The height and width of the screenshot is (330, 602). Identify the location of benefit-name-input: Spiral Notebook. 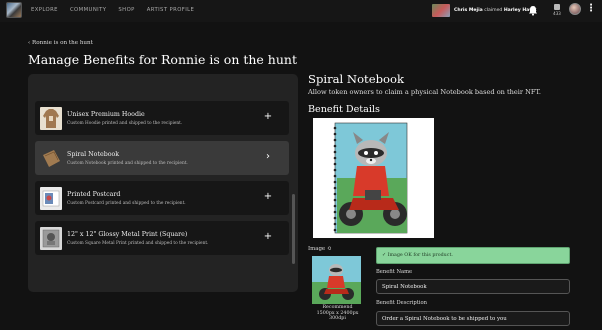
(473, 286).